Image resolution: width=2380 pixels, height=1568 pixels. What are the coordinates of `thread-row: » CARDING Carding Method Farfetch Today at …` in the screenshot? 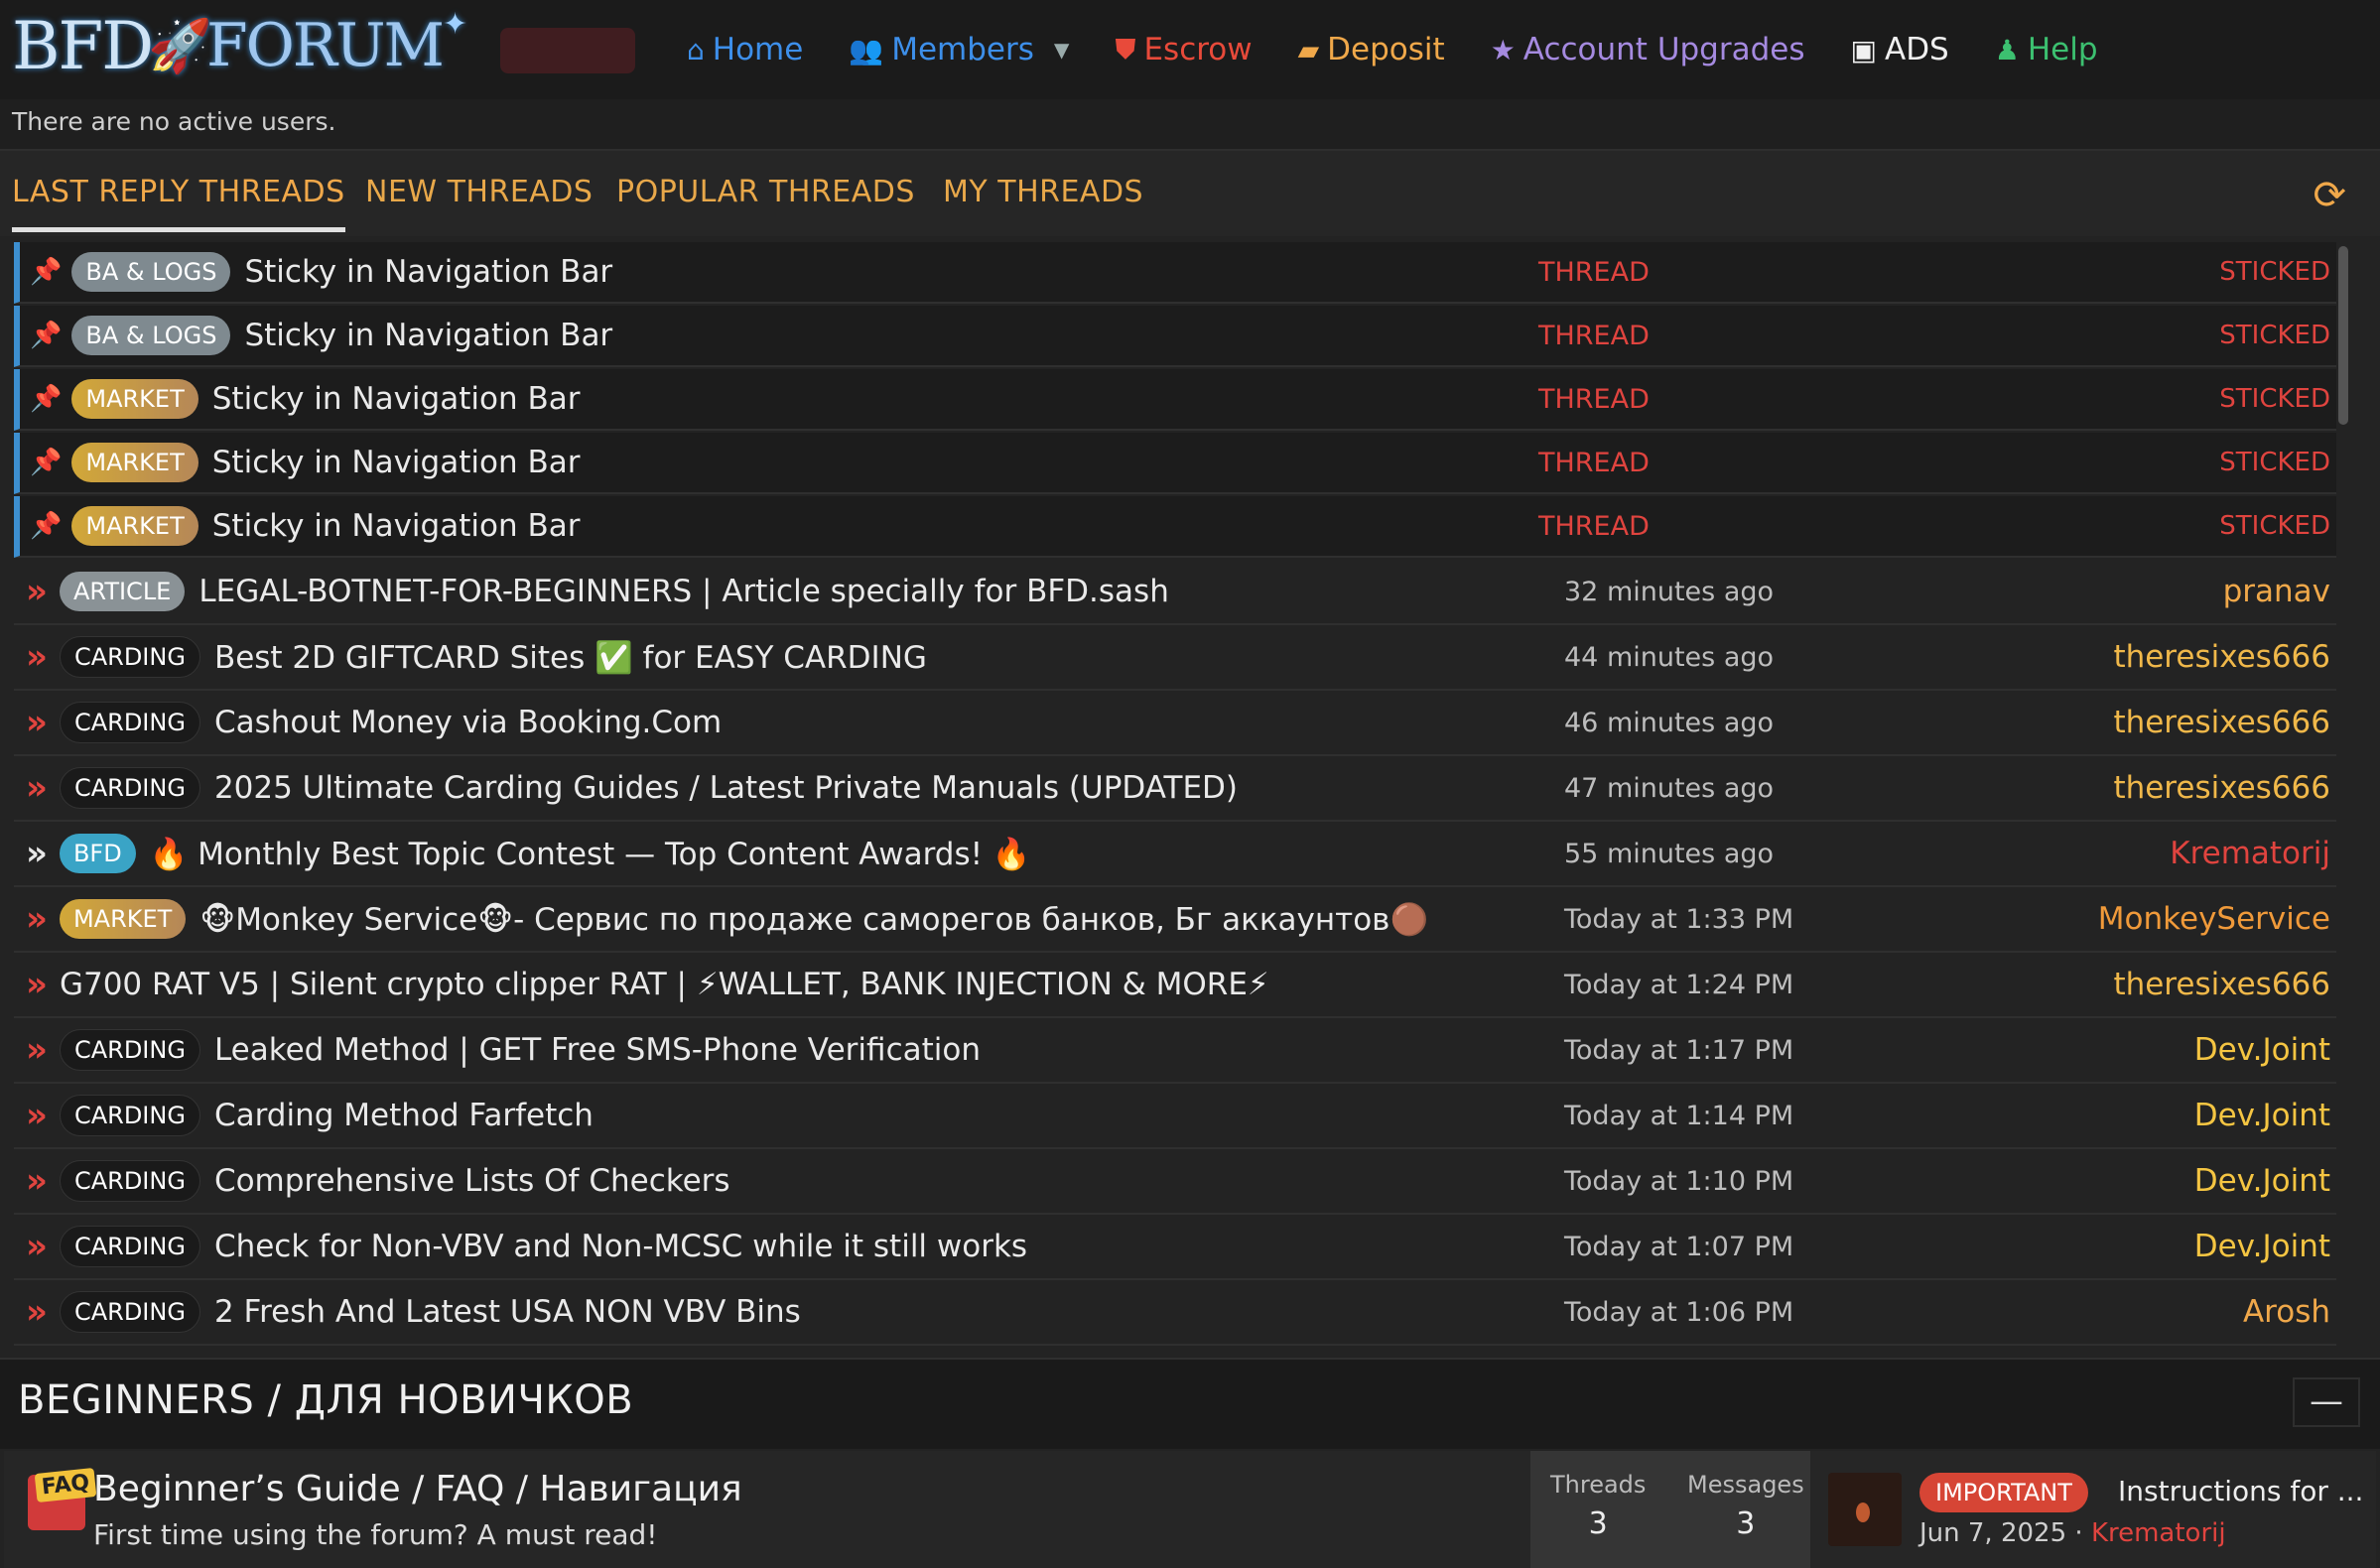 It's located at (1175, 1116).